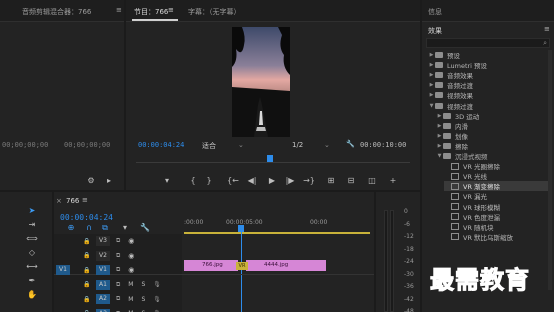 The height and width of the screenshot is (312, 554). What do you see at coordinates (372, 181) in the screenshot?
I see `export-frame-icon: ◫` at bounding box center [372, 181].